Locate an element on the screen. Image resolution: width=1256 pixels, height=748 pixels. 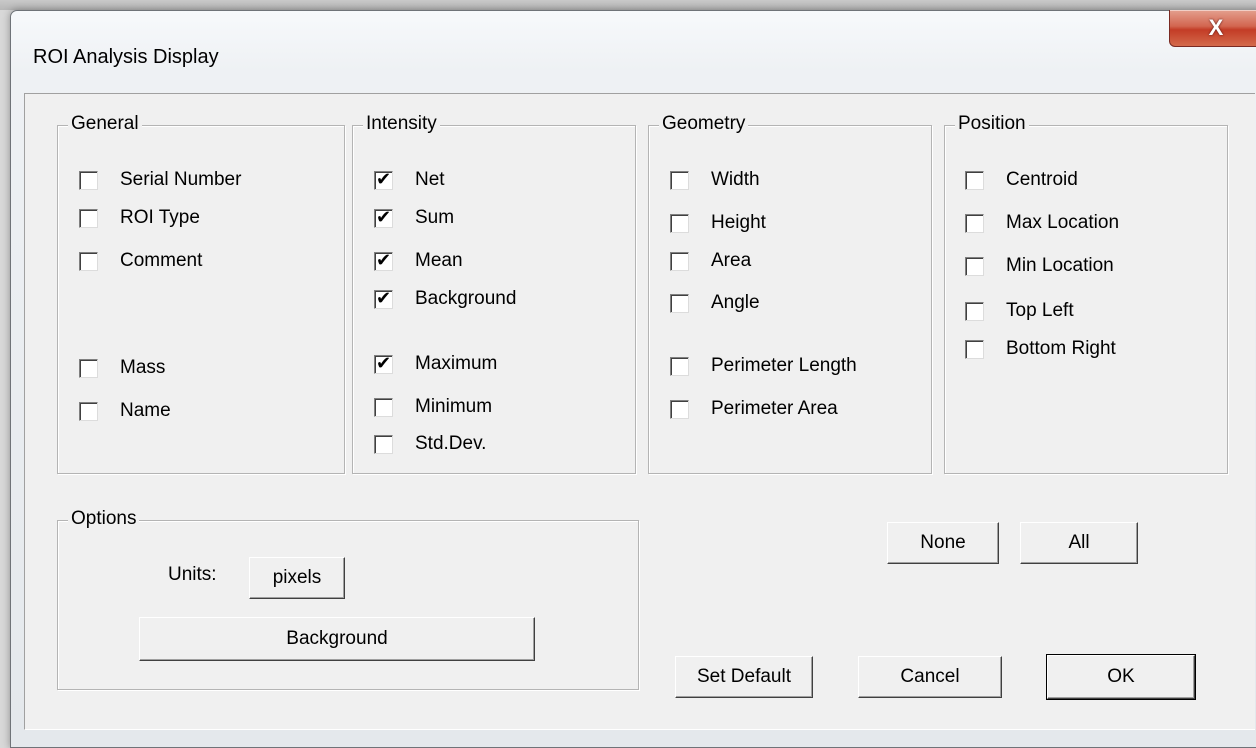
checkbox-label: Comment is located at coordinates (161, 260).